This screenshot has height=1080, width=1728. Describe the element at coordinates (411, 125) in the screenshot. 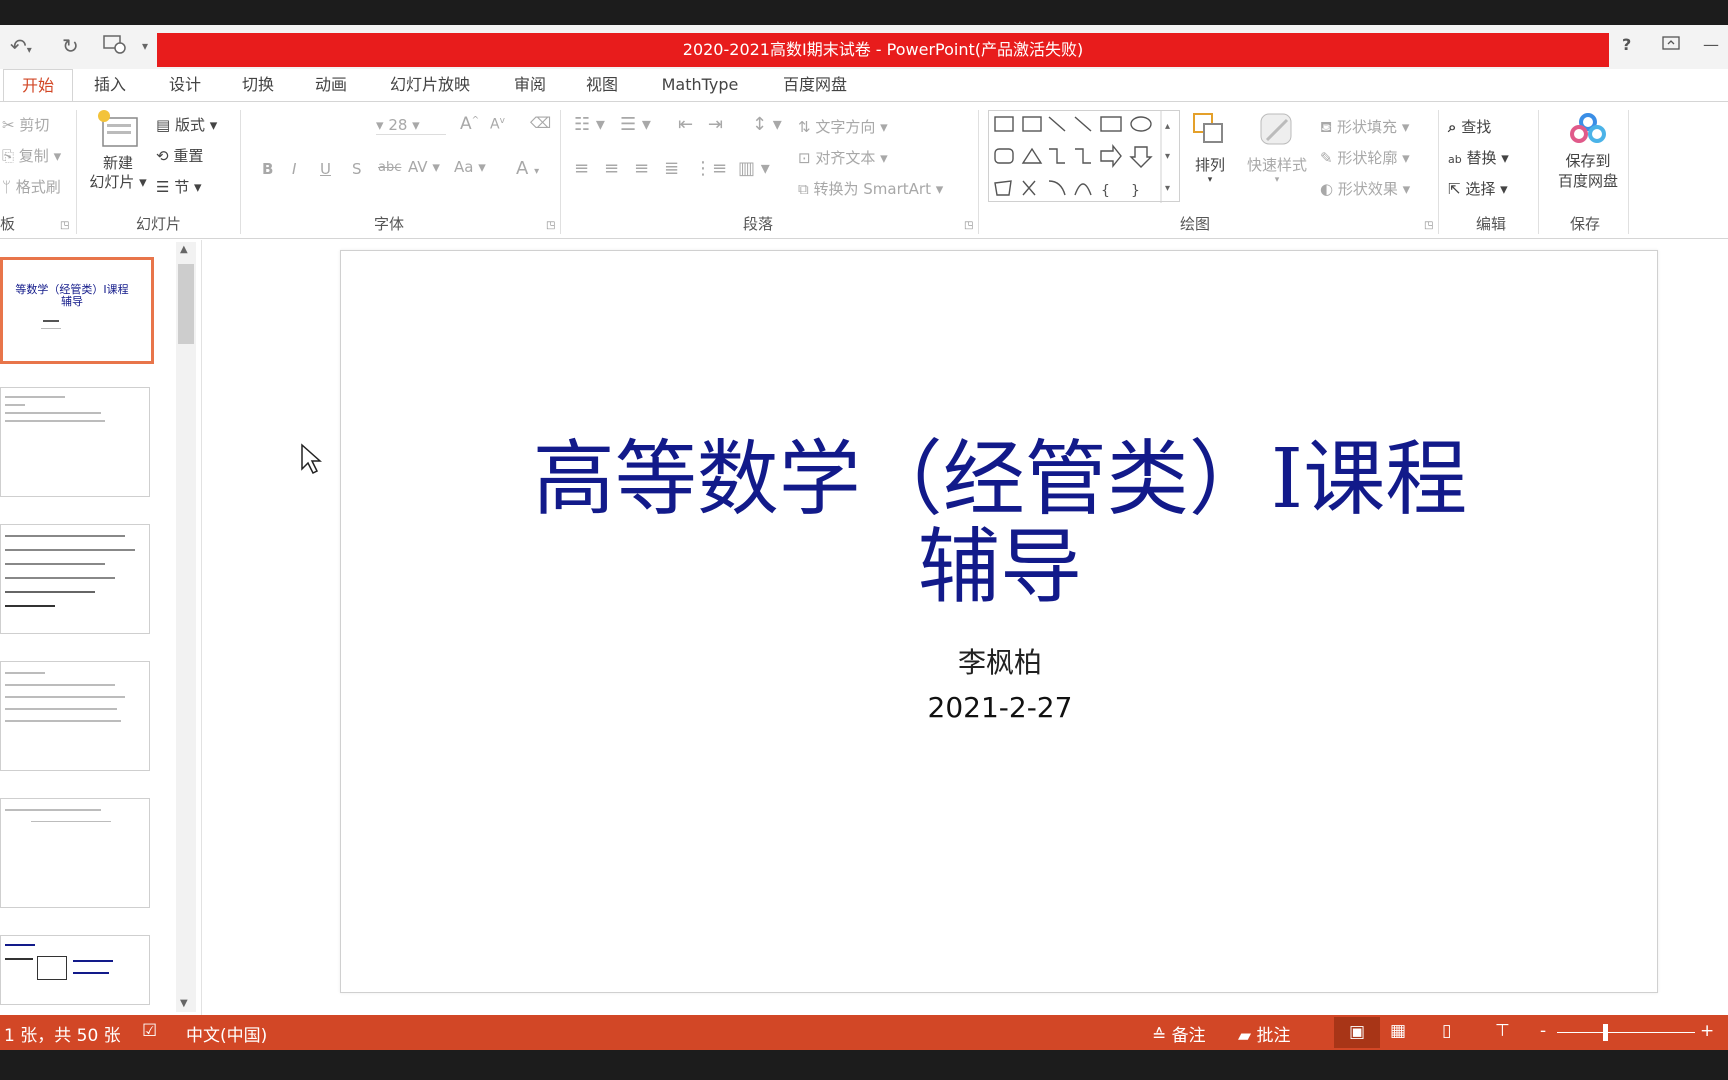

I see `font-size-select: ▾ 28 ▾` at that location.